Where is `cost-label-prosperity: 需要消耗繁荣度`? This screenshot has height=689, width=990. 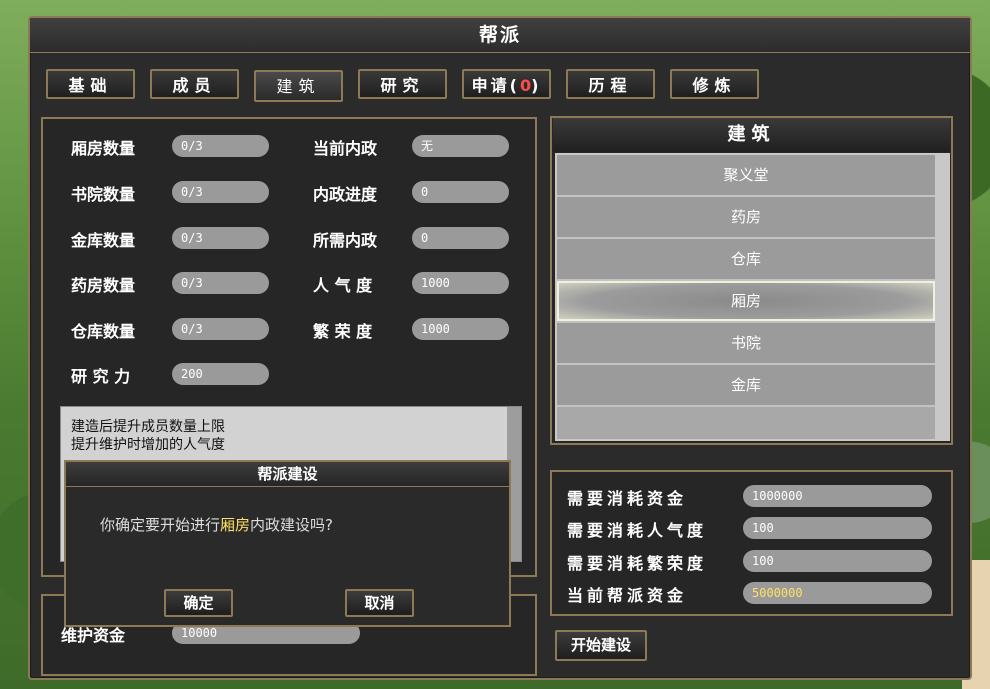 cost-label-prosperity: 需要消耗繁荣度 is located at coordinates (637, 563).